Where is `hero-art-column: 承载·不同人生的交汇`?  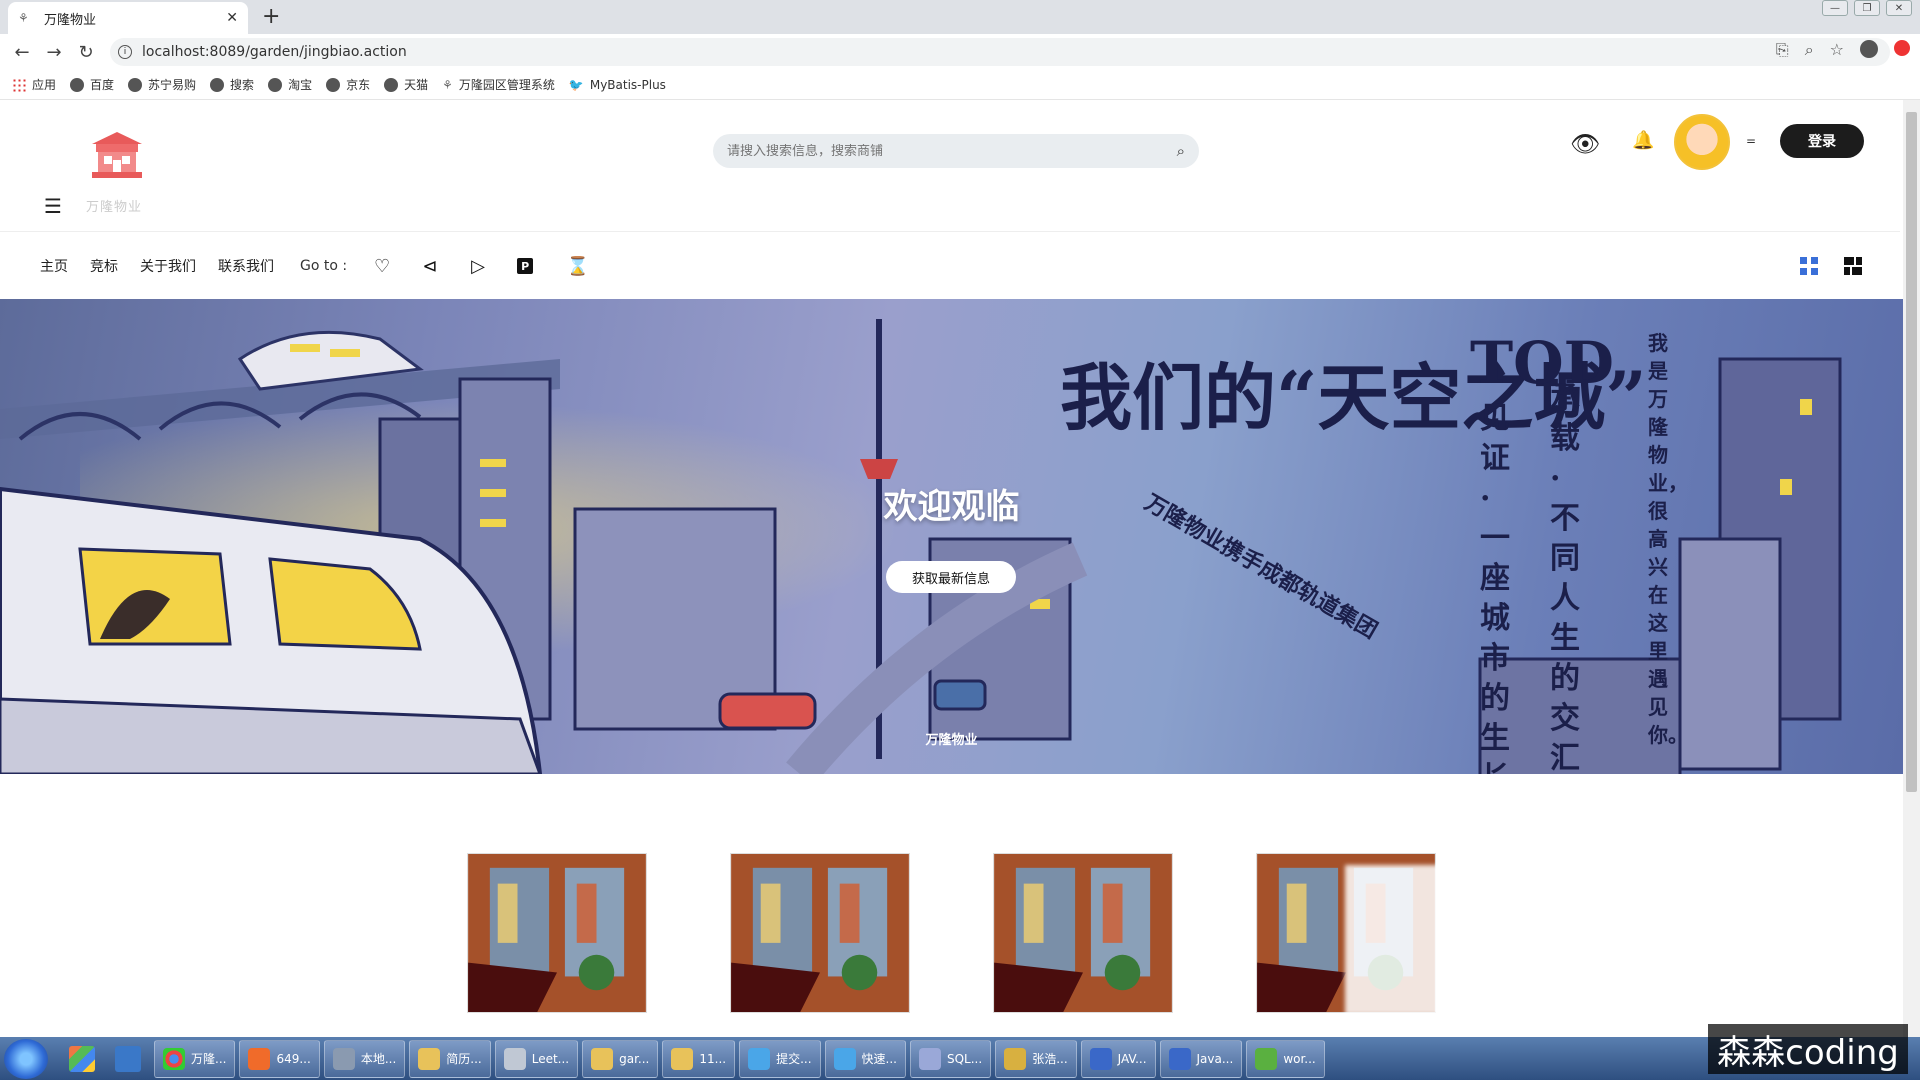
hero-art-column: 承载·不同人生的交汇 is located at coordinates (1565, 577).